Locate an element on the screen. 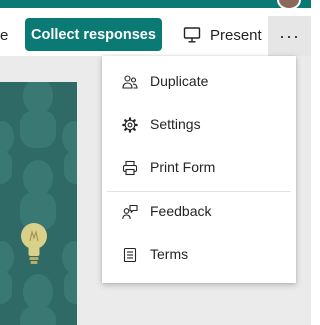 The height and width of the screenshot is (325, 320). present-label: Present is located at coordinates (236, 35).